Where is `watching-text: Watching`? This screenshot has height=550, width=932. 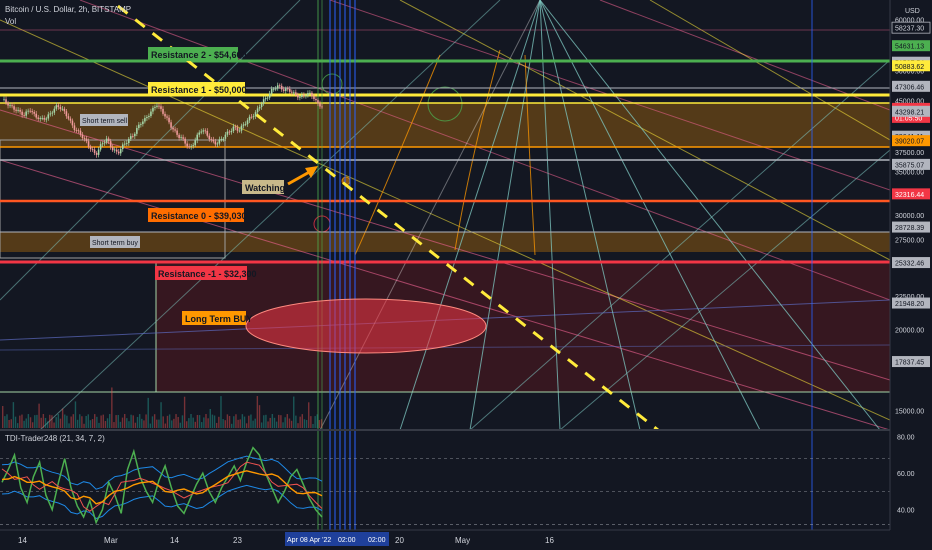 watching-text: Watching is located at coordinates (265, 188).